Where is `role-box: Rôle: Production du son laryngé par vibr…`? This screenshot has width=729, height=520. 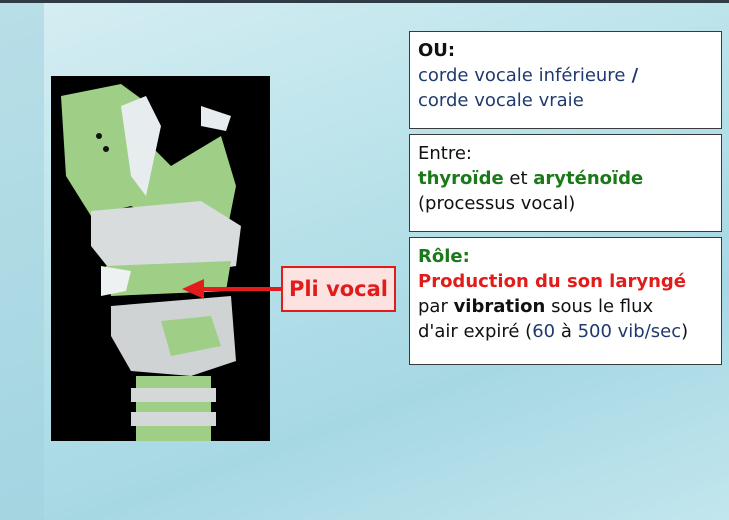 role-box: Rôle: Production du son laryngé par vibr… is located at coordinates (565, 301).